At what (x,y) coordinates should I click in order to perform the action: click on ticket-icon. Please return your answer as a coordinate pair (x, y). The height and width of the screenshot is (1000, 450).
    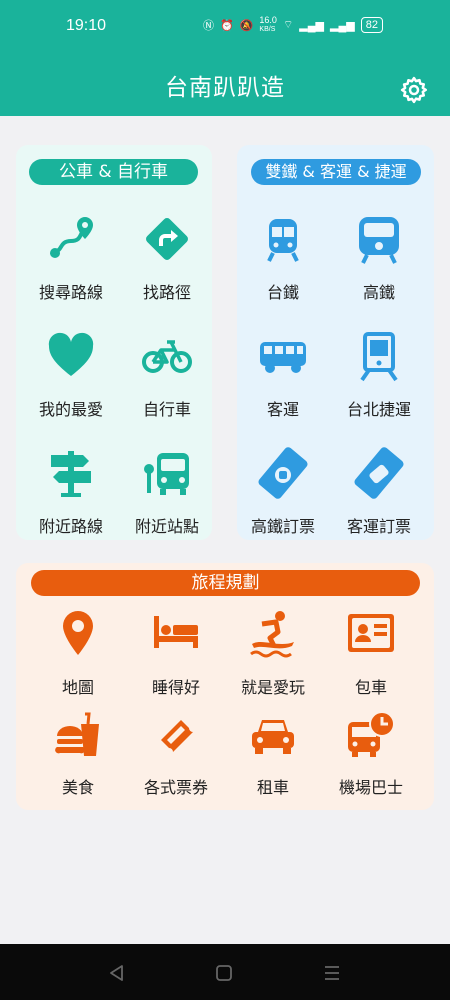
    Looking at the image, I should click on (177, 736).